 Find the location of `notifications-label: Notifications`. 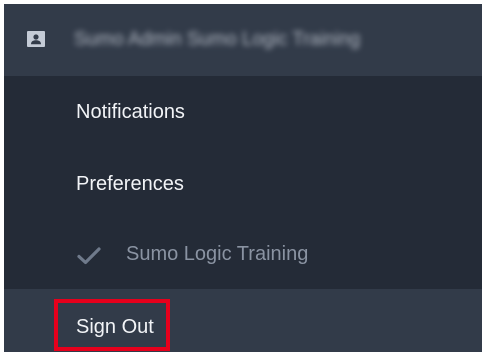

notifications-label: Notifications is located at coordinates (130, 112).